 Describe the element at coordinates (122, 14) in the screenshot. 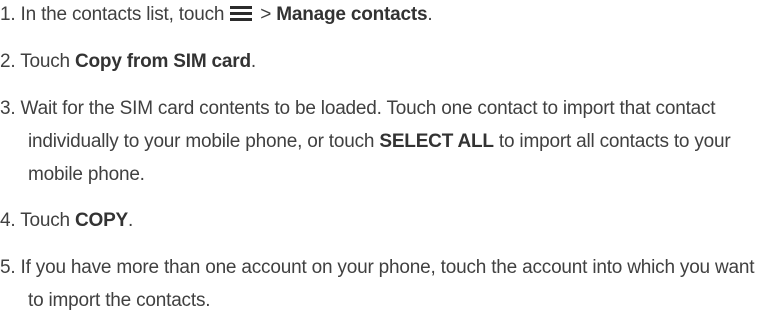

I see `step-text: In the contacts list, touch` at that location.